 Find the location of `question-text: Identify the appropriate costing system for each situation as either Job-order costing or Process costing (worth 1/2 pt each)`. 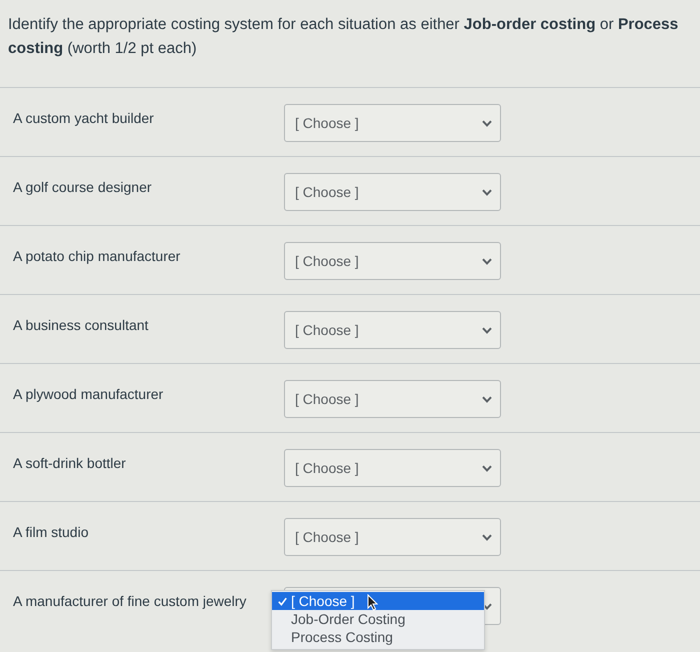

question-text: Identify the appropriate costing system for each situation as either Job-order costing or Process costing (worth 1/2 pt each) is located at coordinates (344, 37).